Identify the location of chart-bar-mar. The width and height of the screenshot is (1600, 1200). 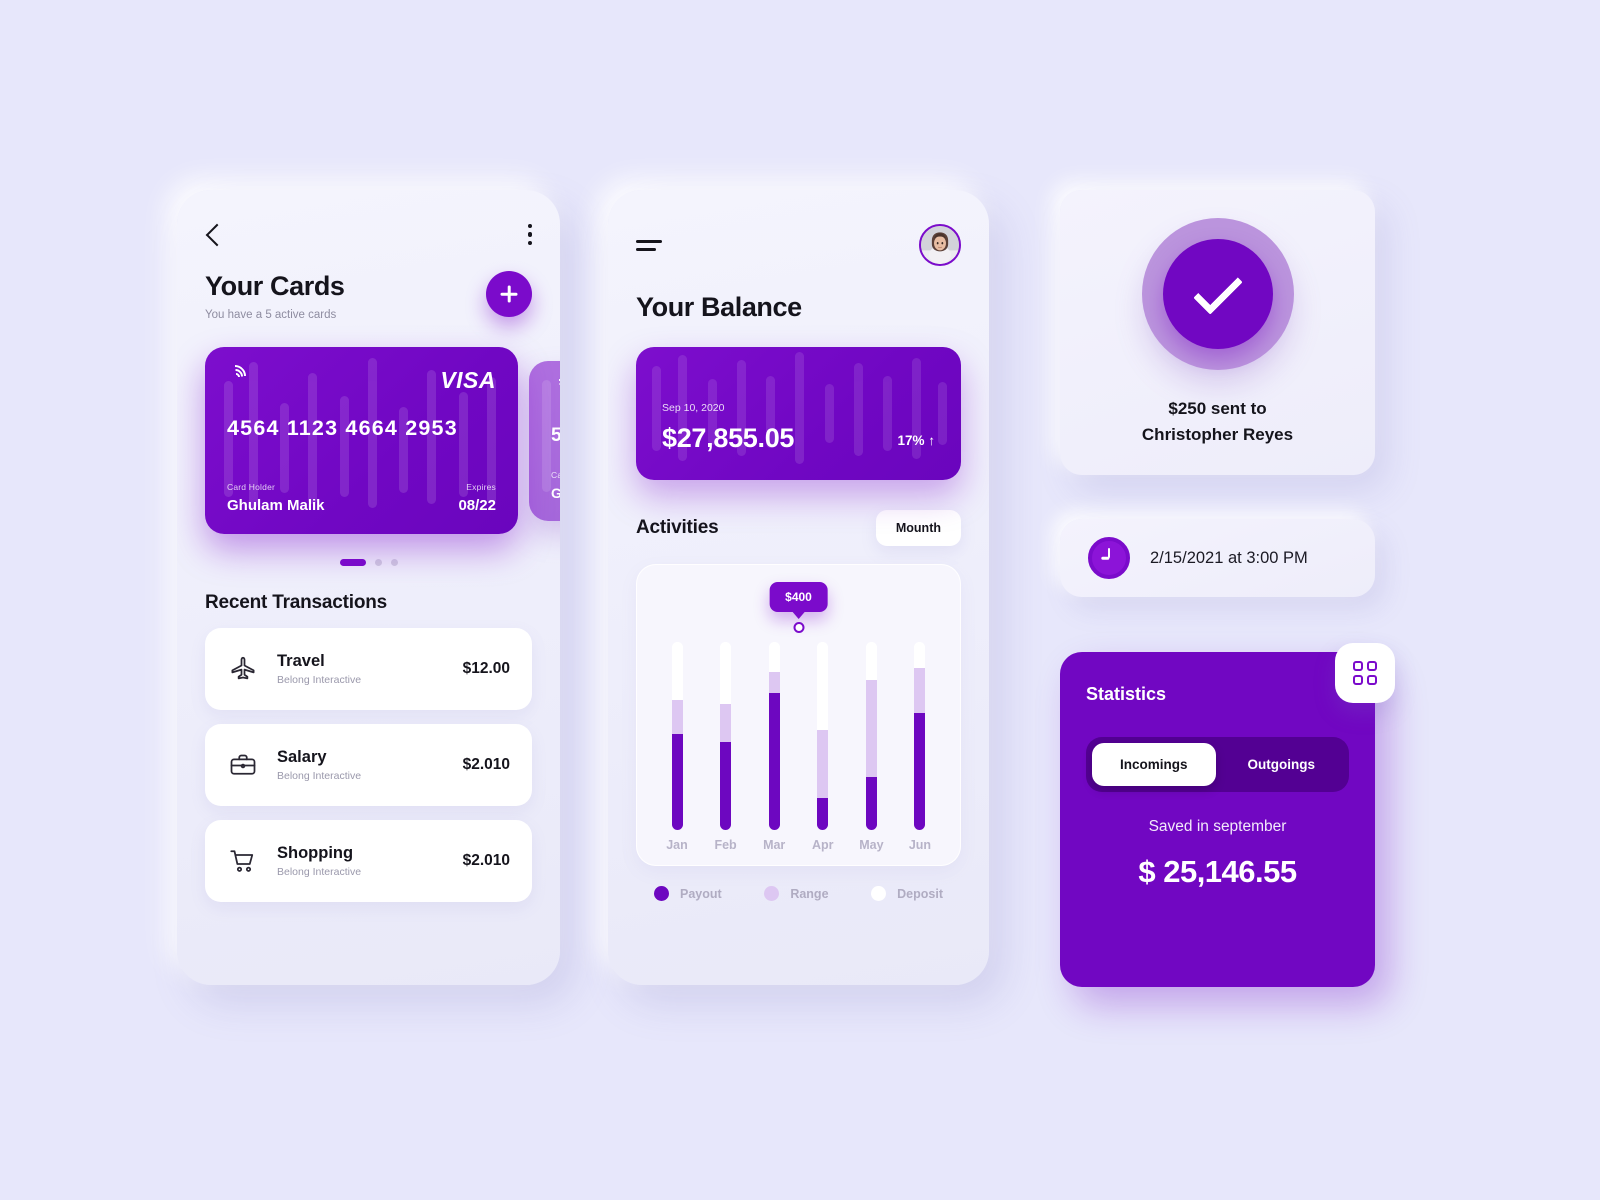
(774, 736).